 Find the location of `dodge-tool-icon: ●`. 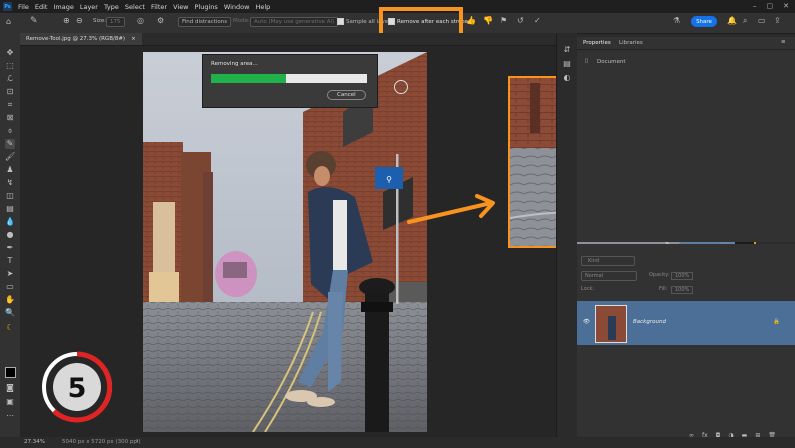

dodge-tool-icon: ● is located at coordinates (10, 235).